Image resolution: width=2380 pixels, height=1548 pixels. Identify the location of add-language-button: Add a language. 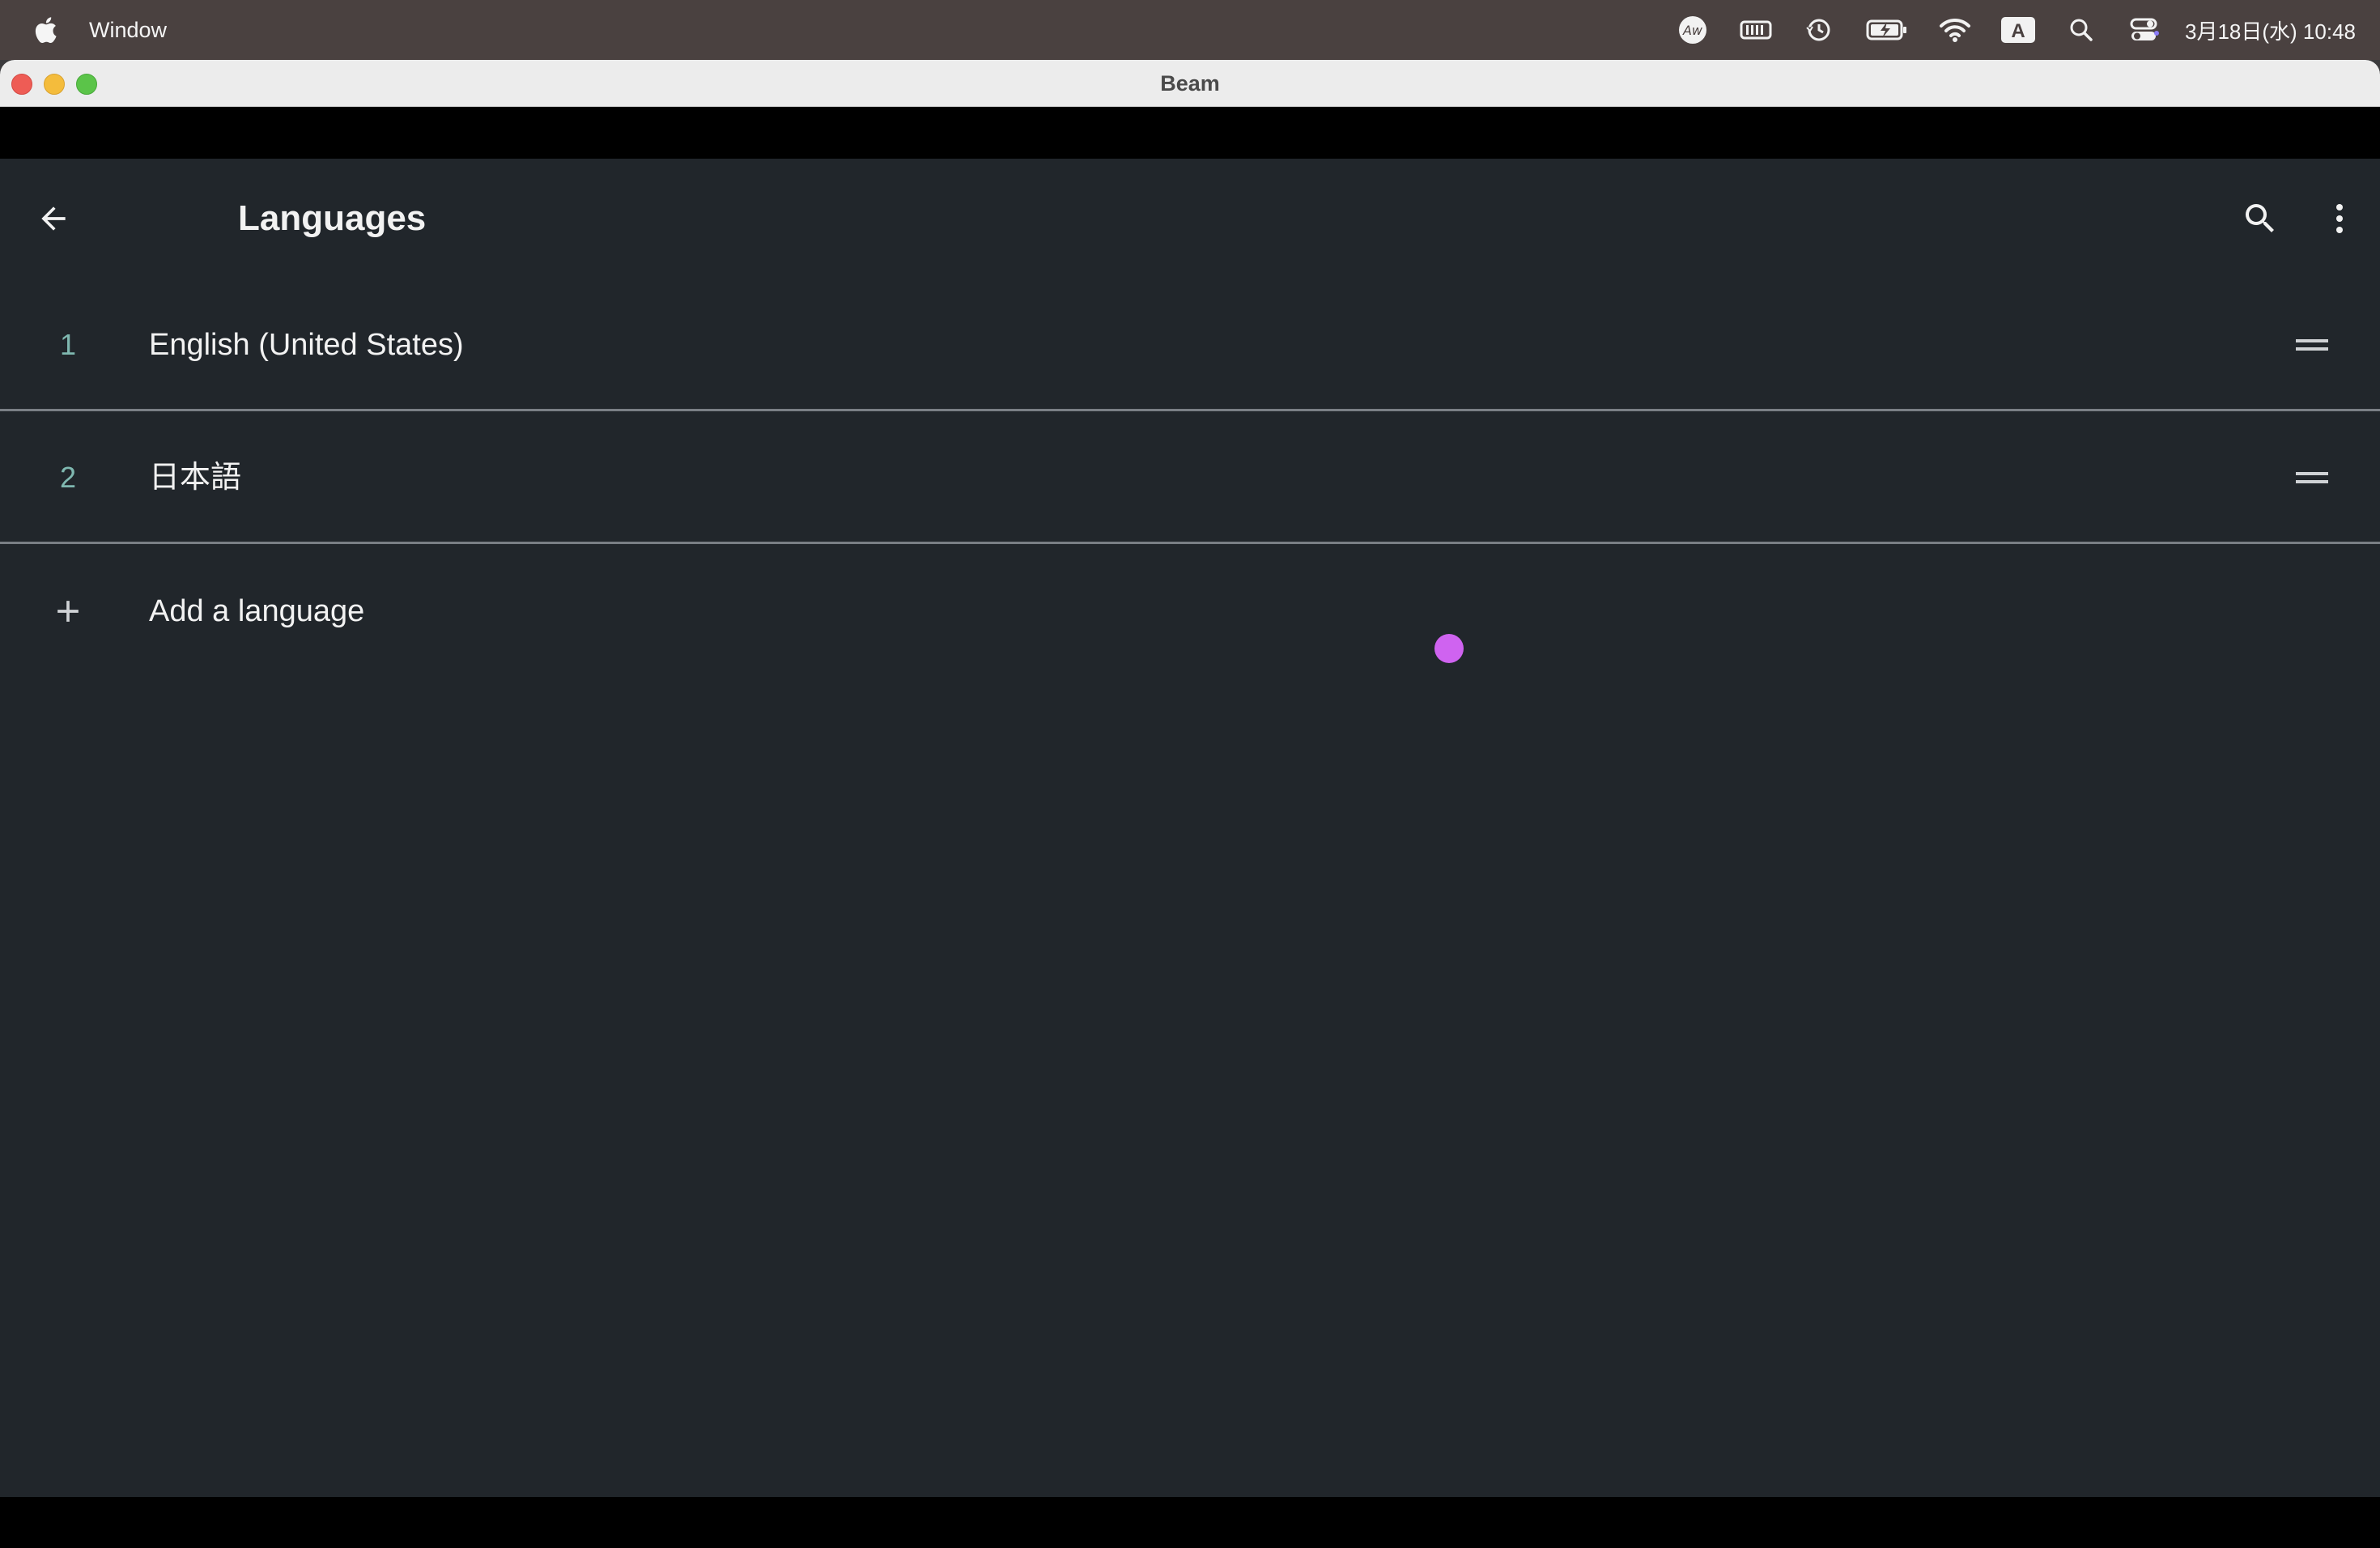
(1190, 611).